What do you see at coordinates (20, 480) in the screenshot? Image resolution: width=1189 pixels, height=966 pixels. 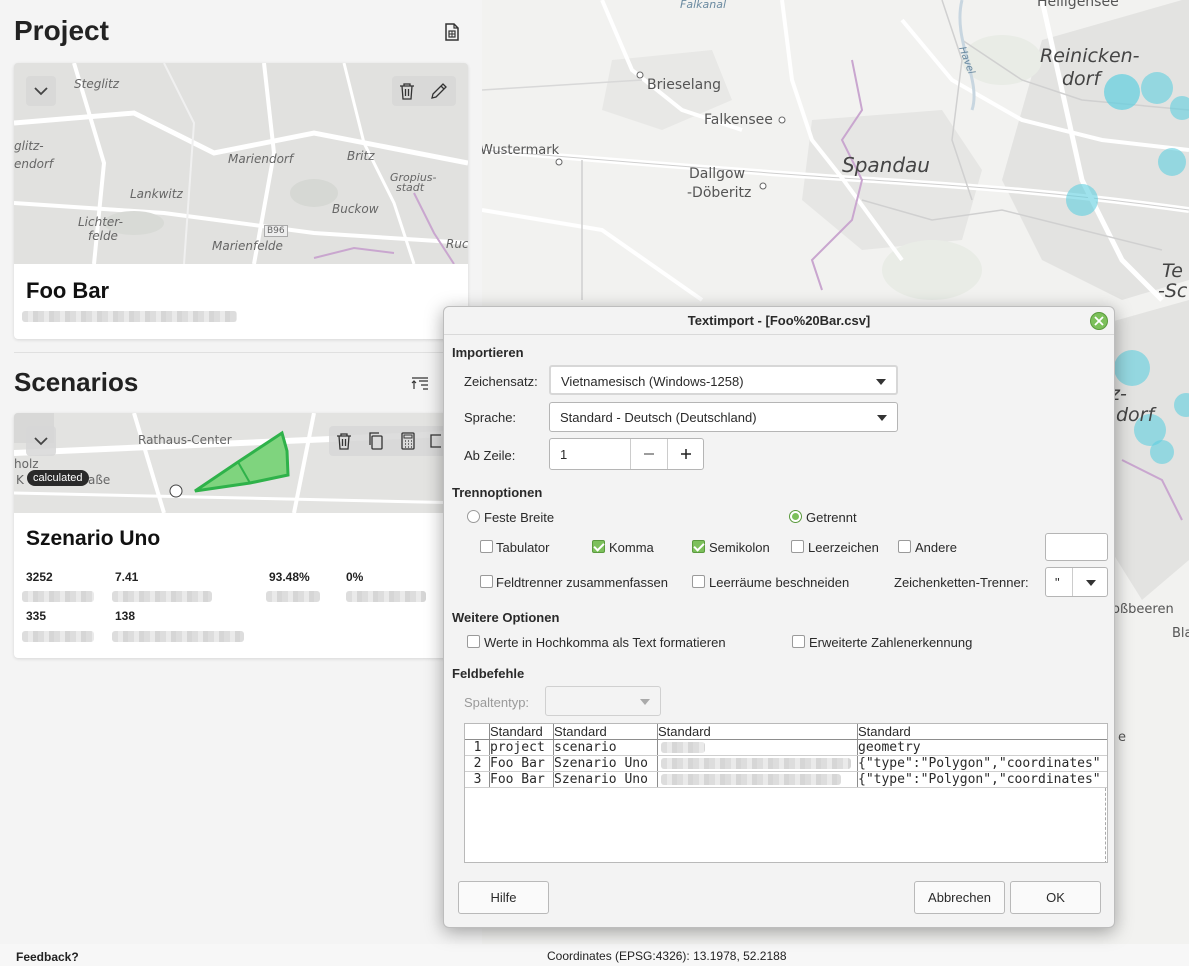 I see `map-label: K` at bounding box center [20, 480].